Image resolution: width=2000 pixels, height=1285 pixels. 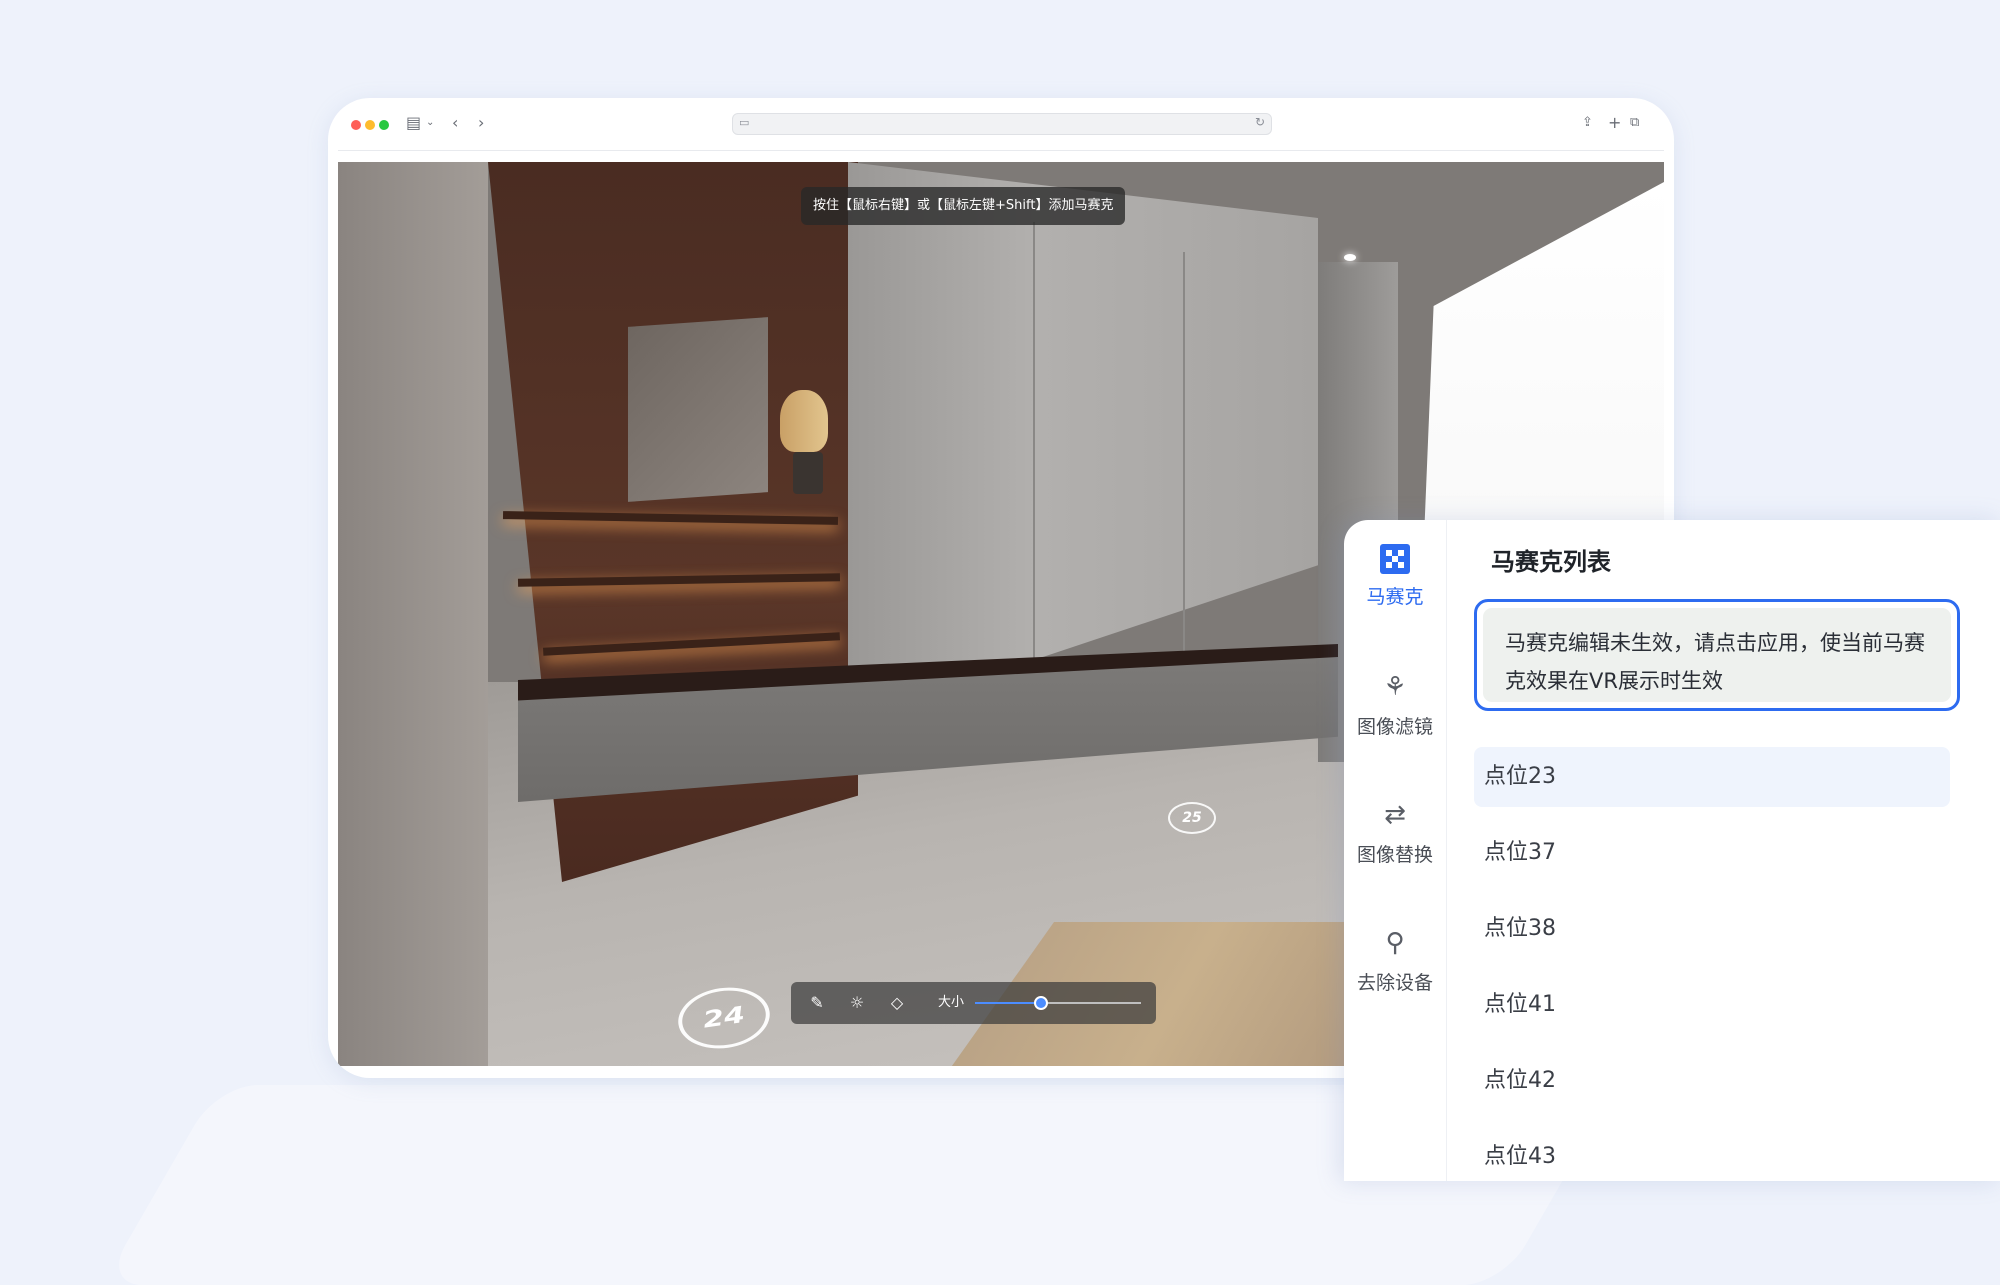 I want to click on nav-item-image-replace: ⇄ 图像替换, so click(x=1395, y=832).